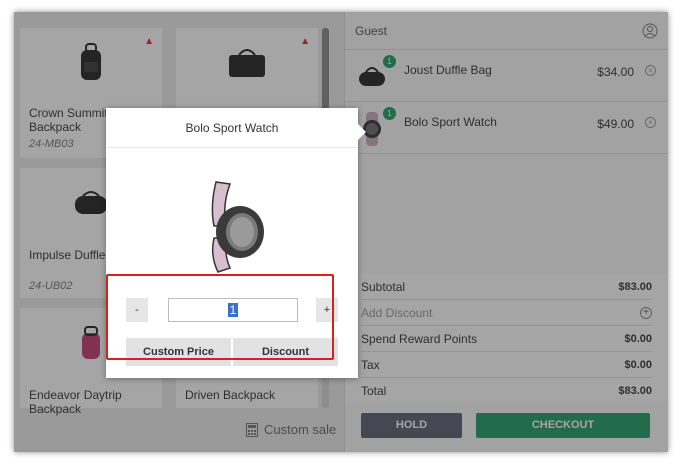 The width and height of the screenshot is (682, 464). Describe the element at coordinates (362, 132) in the screenshot. I see `popup-arrow` at that location.